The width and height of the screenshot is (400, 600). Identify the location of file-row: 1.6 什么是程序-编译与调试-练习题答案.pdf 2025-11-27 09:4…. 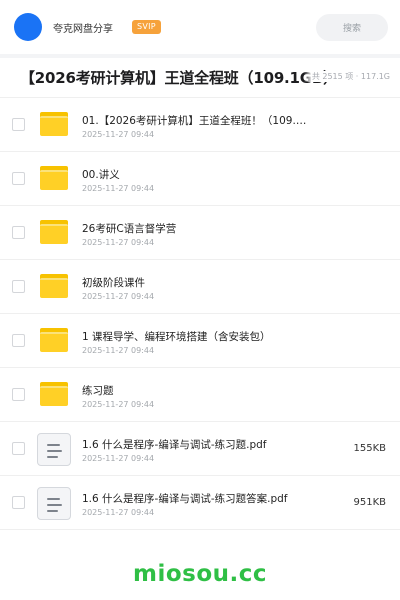
(200, 503).